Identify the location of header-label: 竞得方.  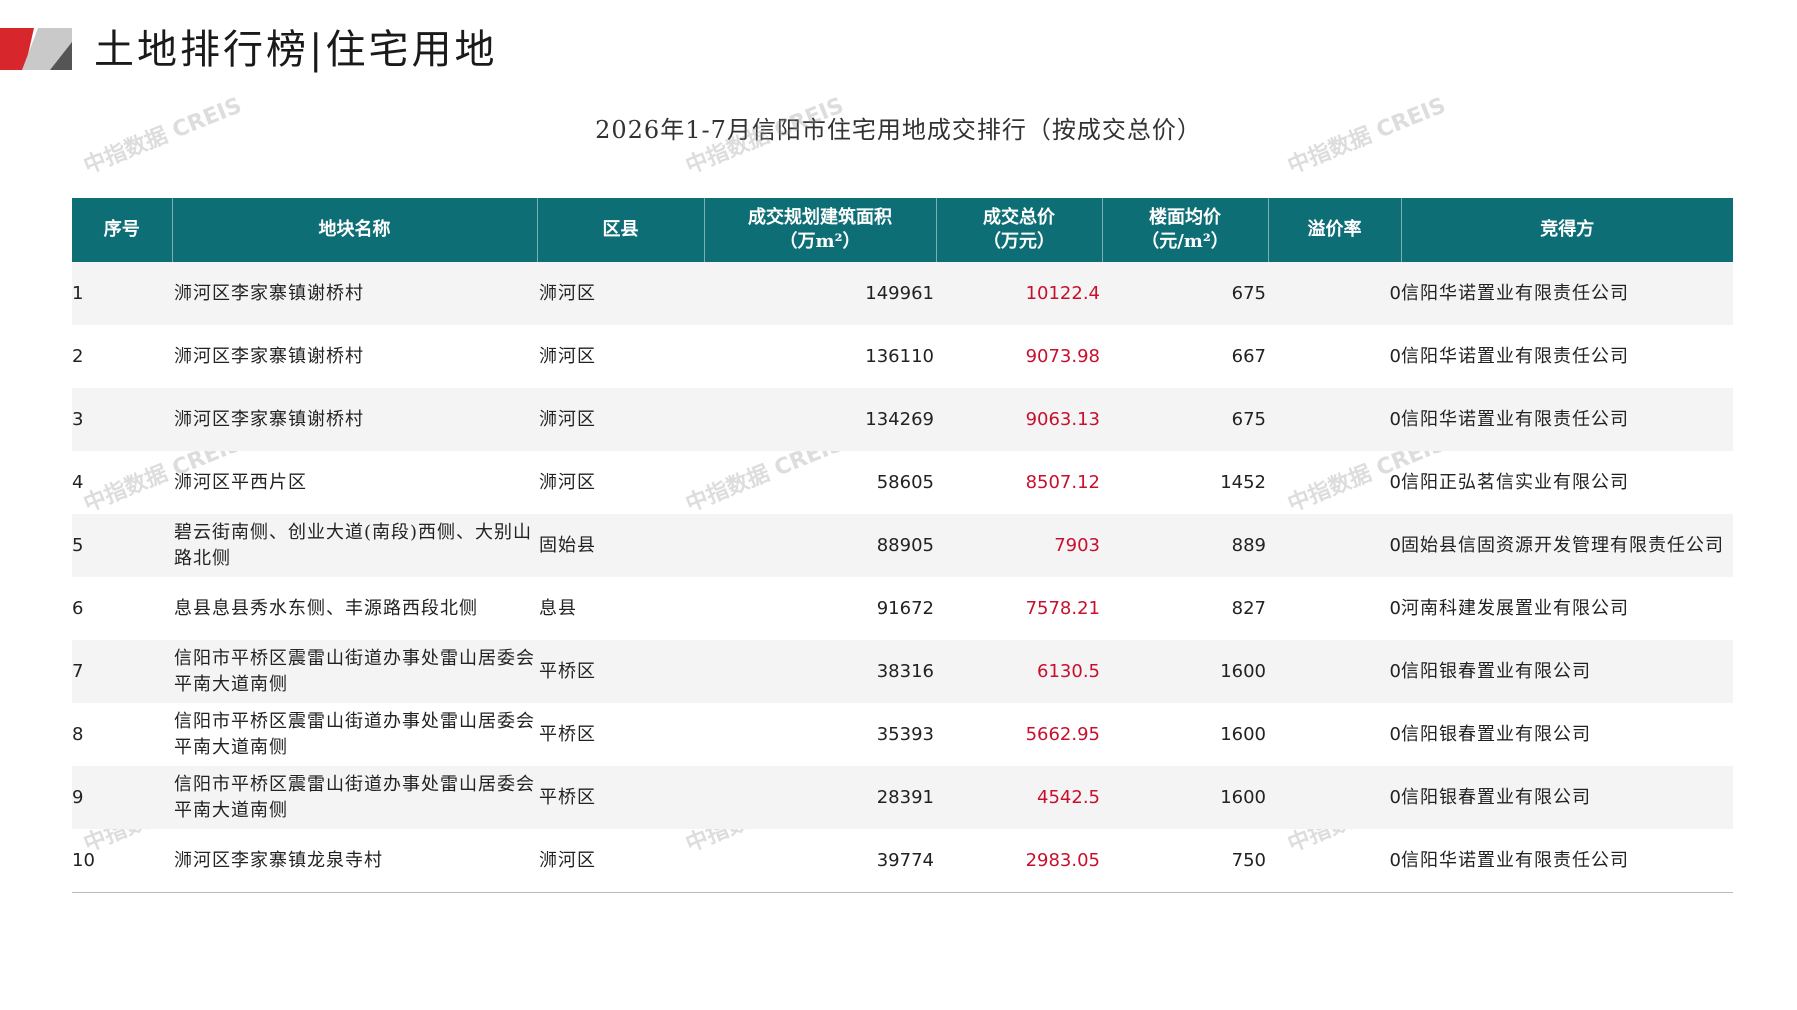
(1567, 229).